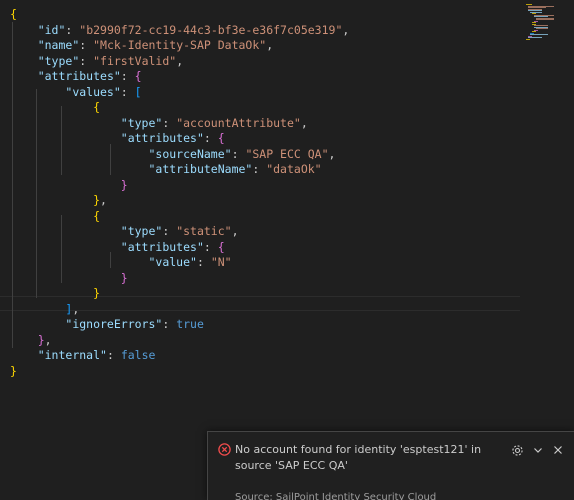  What do you see at coordinates (180, 45) in the screenshot?
I see `code-token: "Mck-Identity-SAP DataOk"` at bounding box center [180, 45].